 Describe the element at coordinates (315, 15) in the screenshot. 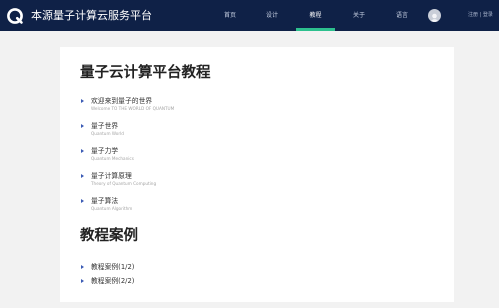

I see `nav-tutorials: 教程` at that location.